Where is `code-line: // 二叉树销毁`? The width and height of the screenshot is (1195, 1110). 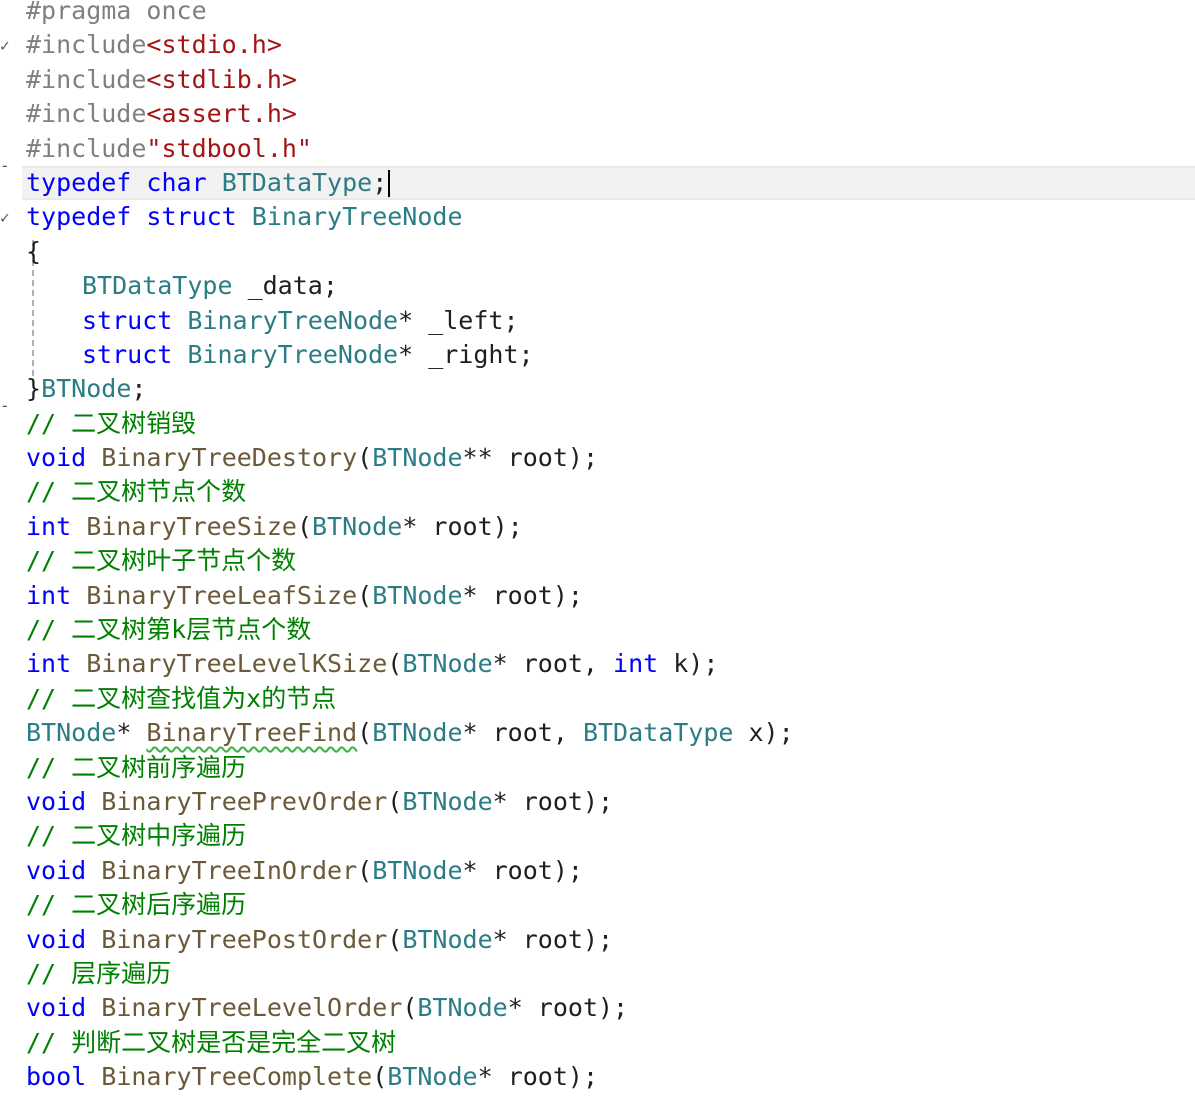 code-line: // 二叉树销毁 is located at coordinates (610, 424).